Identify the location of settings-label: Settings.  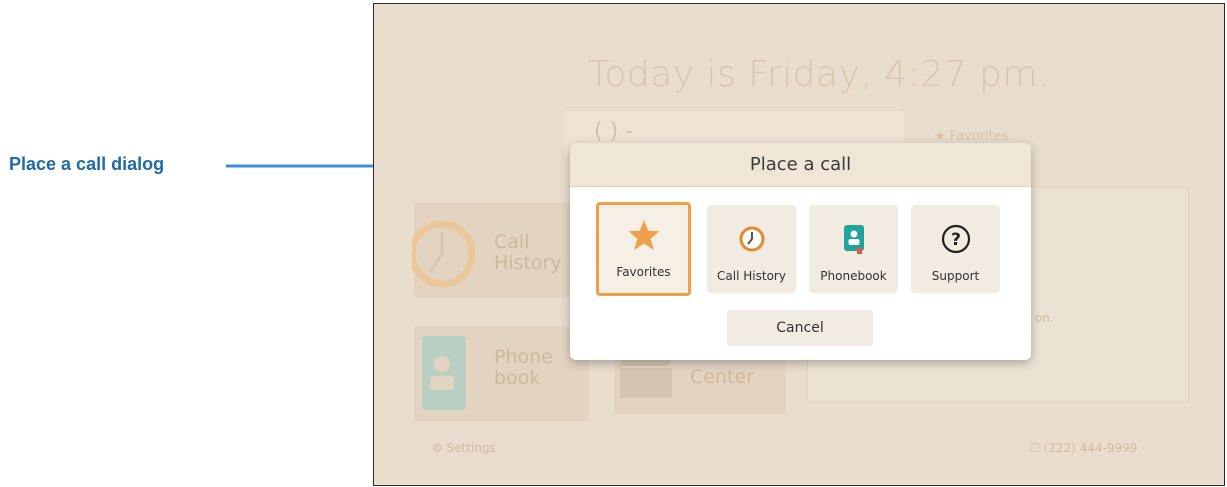
(471, 448).